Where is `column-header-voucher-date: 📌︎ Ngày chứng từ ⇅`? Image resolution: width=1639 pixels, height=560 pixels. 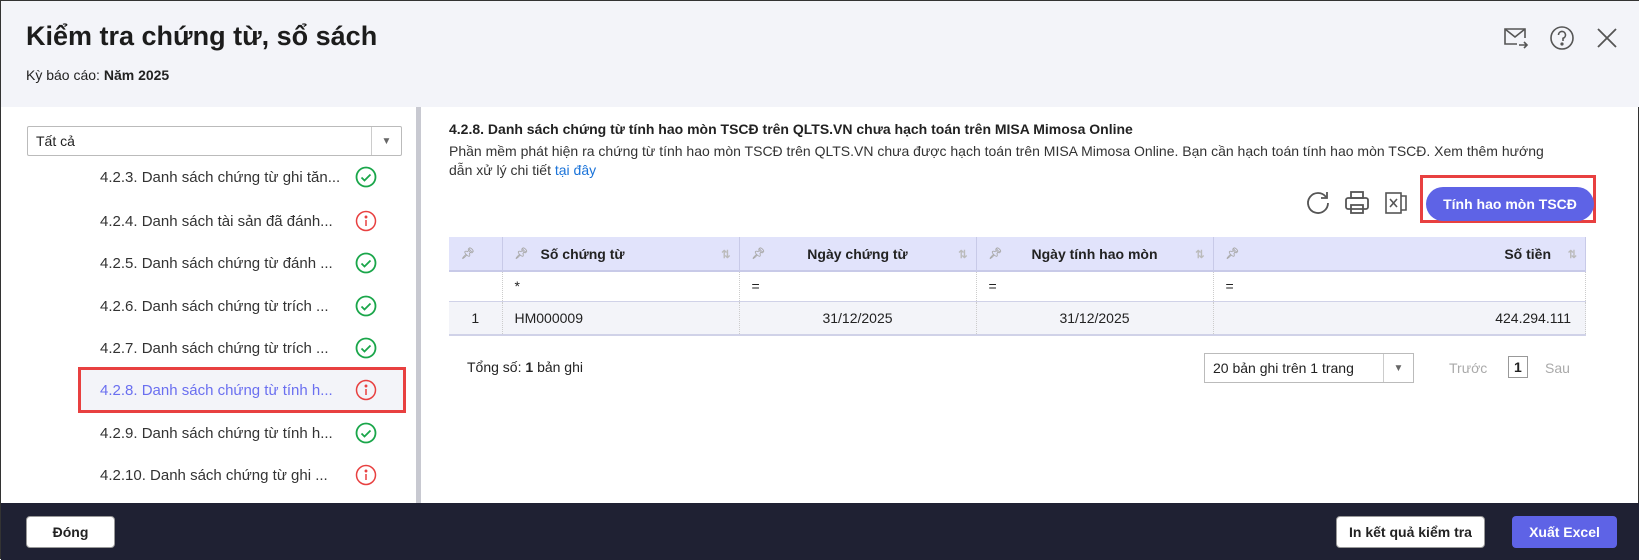 column-header-voucher-date: 📌︎ Ngày chứng từ ⇅ is located at coordinates (858, 254).